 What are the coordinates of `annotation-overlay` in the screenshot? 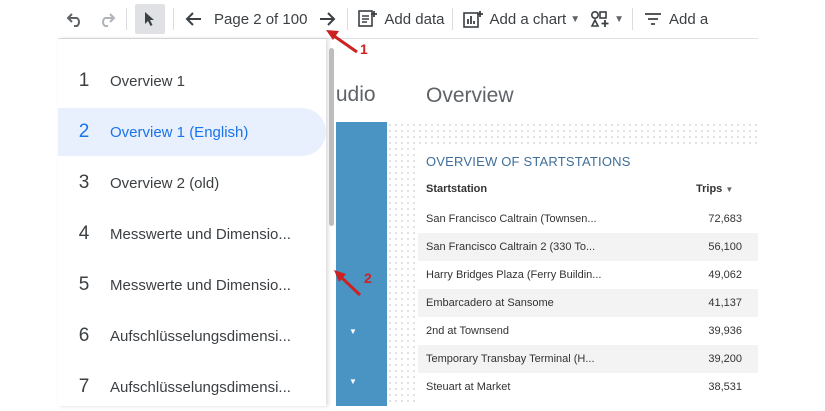 It's located at (344, 163).